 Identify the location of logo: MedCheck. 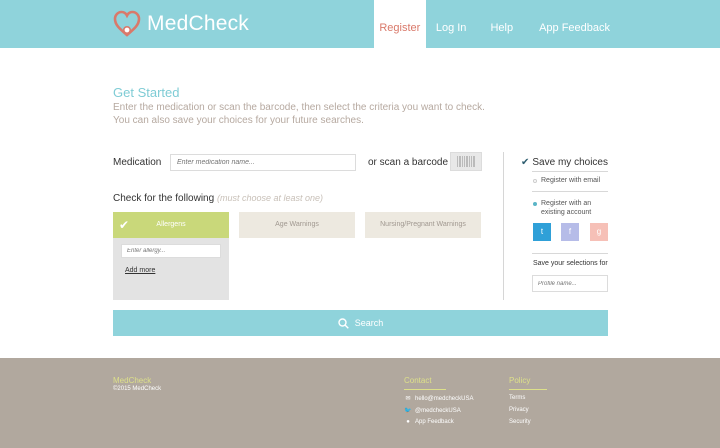
(180, 24).